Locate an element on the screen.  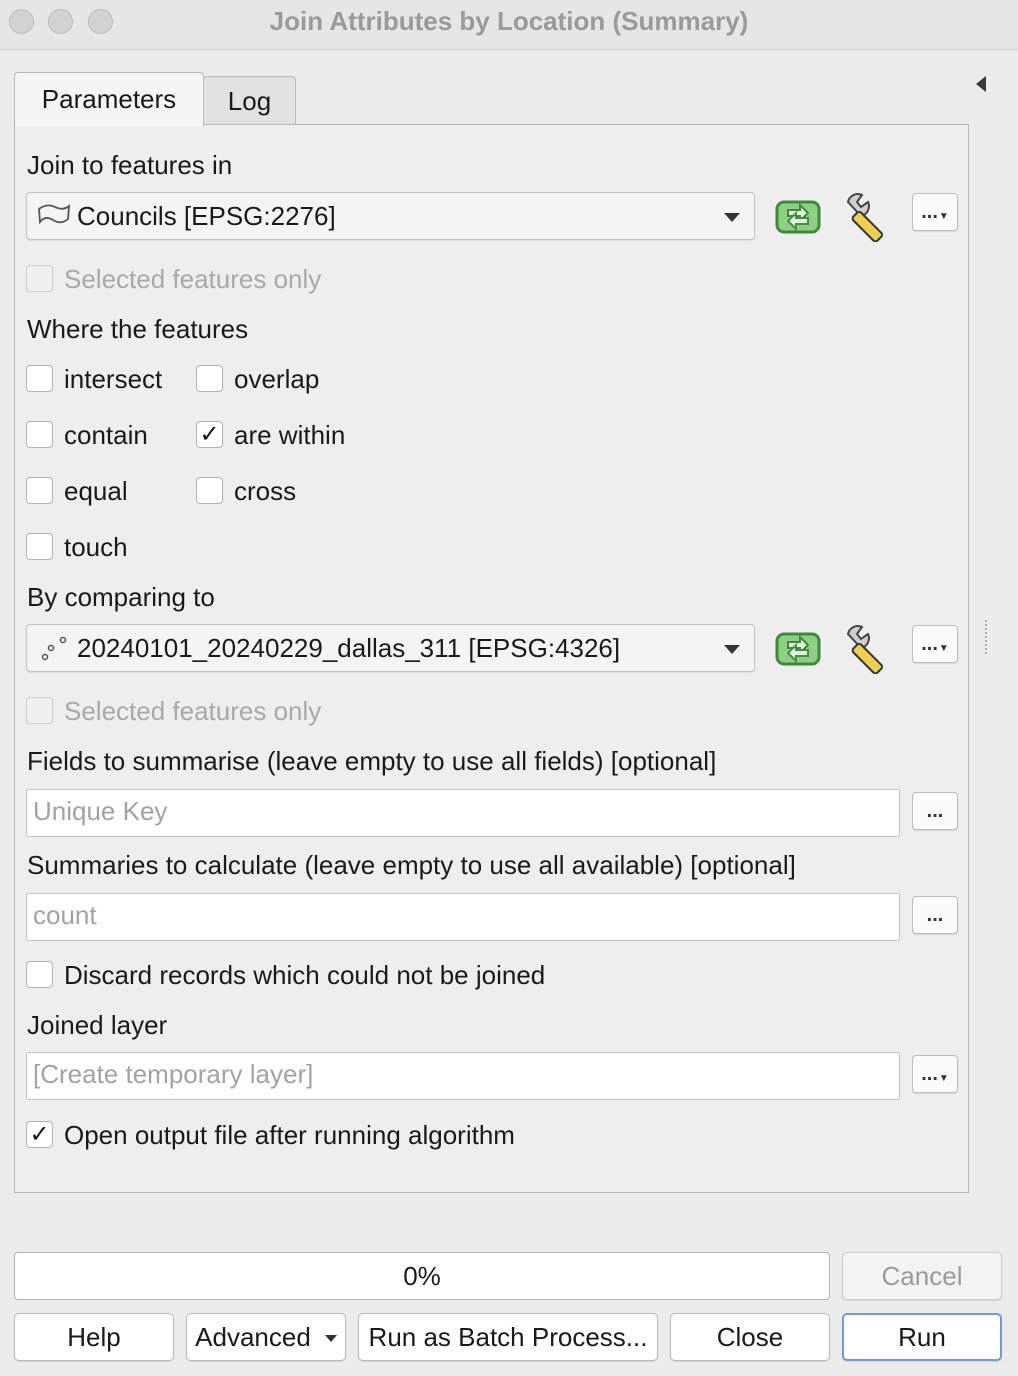
intersect-checkbox is located at coordinates (39, 378).